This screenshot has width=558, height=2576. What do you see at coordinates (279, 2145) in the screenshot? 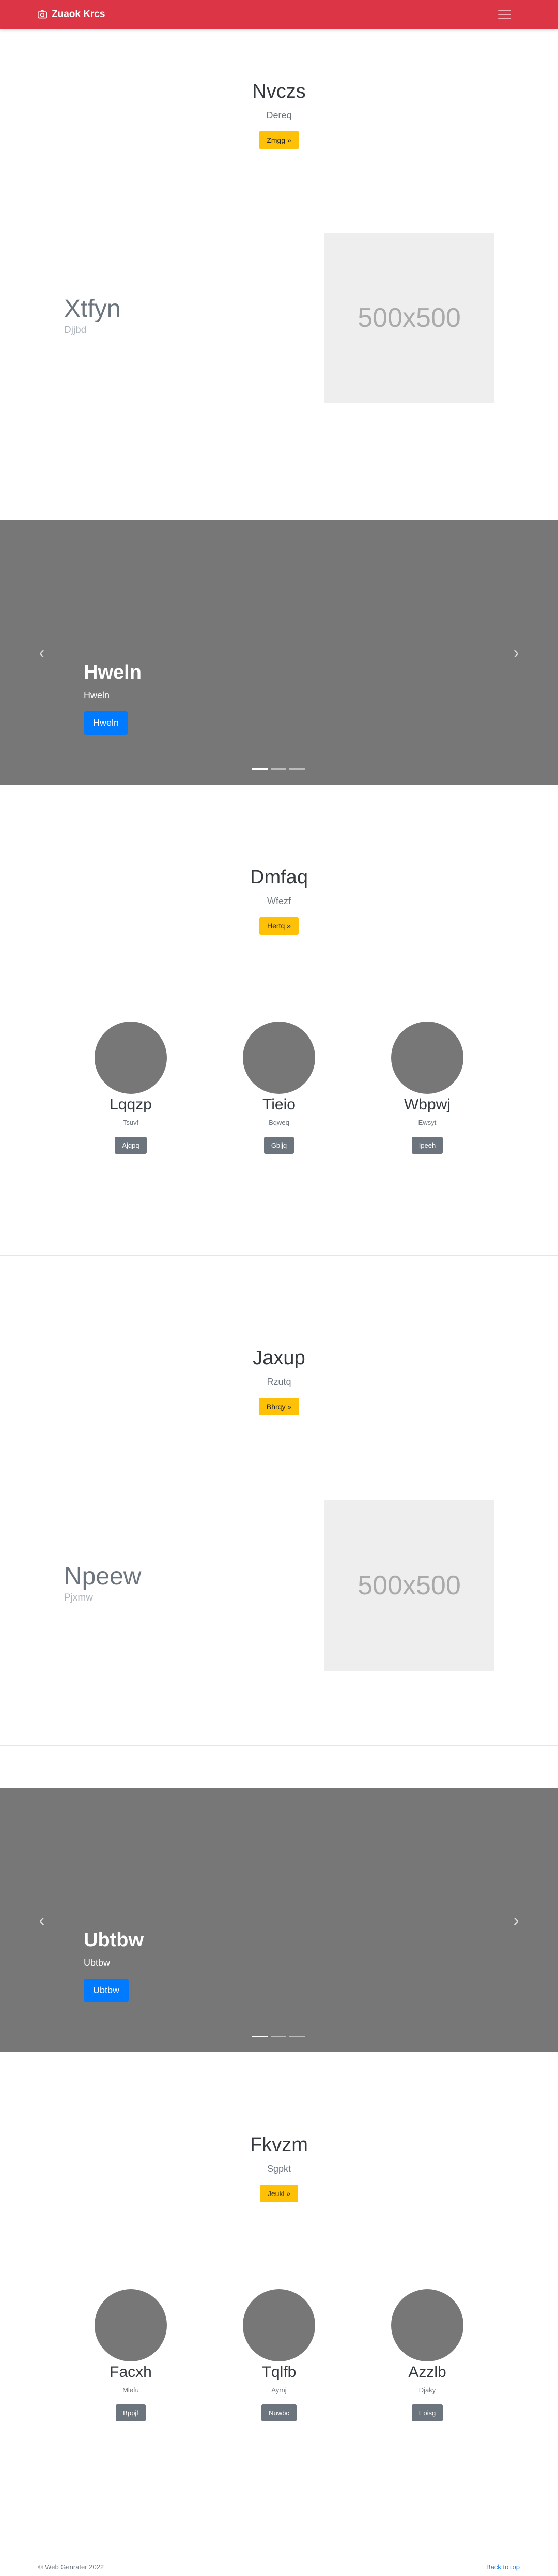
I see `jumbotron-title: Fkvzm` at bounding box center [279, 2145].